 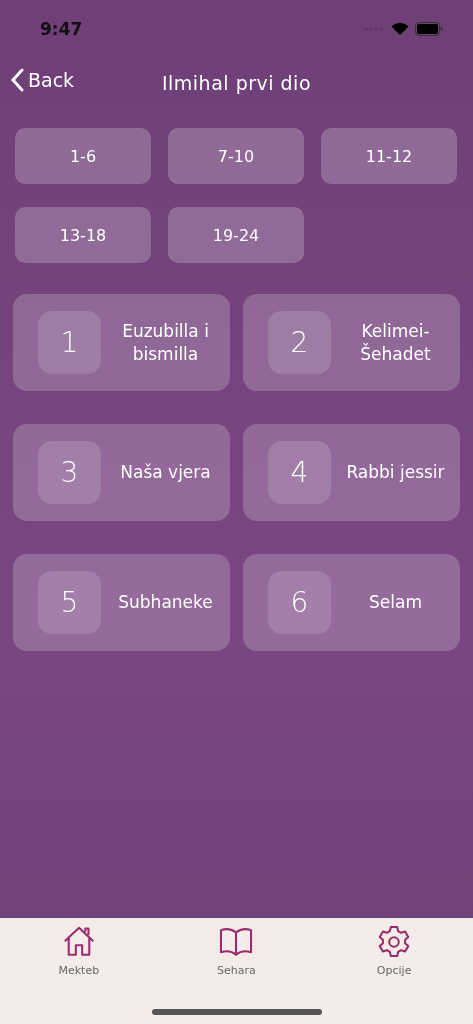 I want to click on lesson-card: 4 Rabbi jessir, so click(x=351, y=472).